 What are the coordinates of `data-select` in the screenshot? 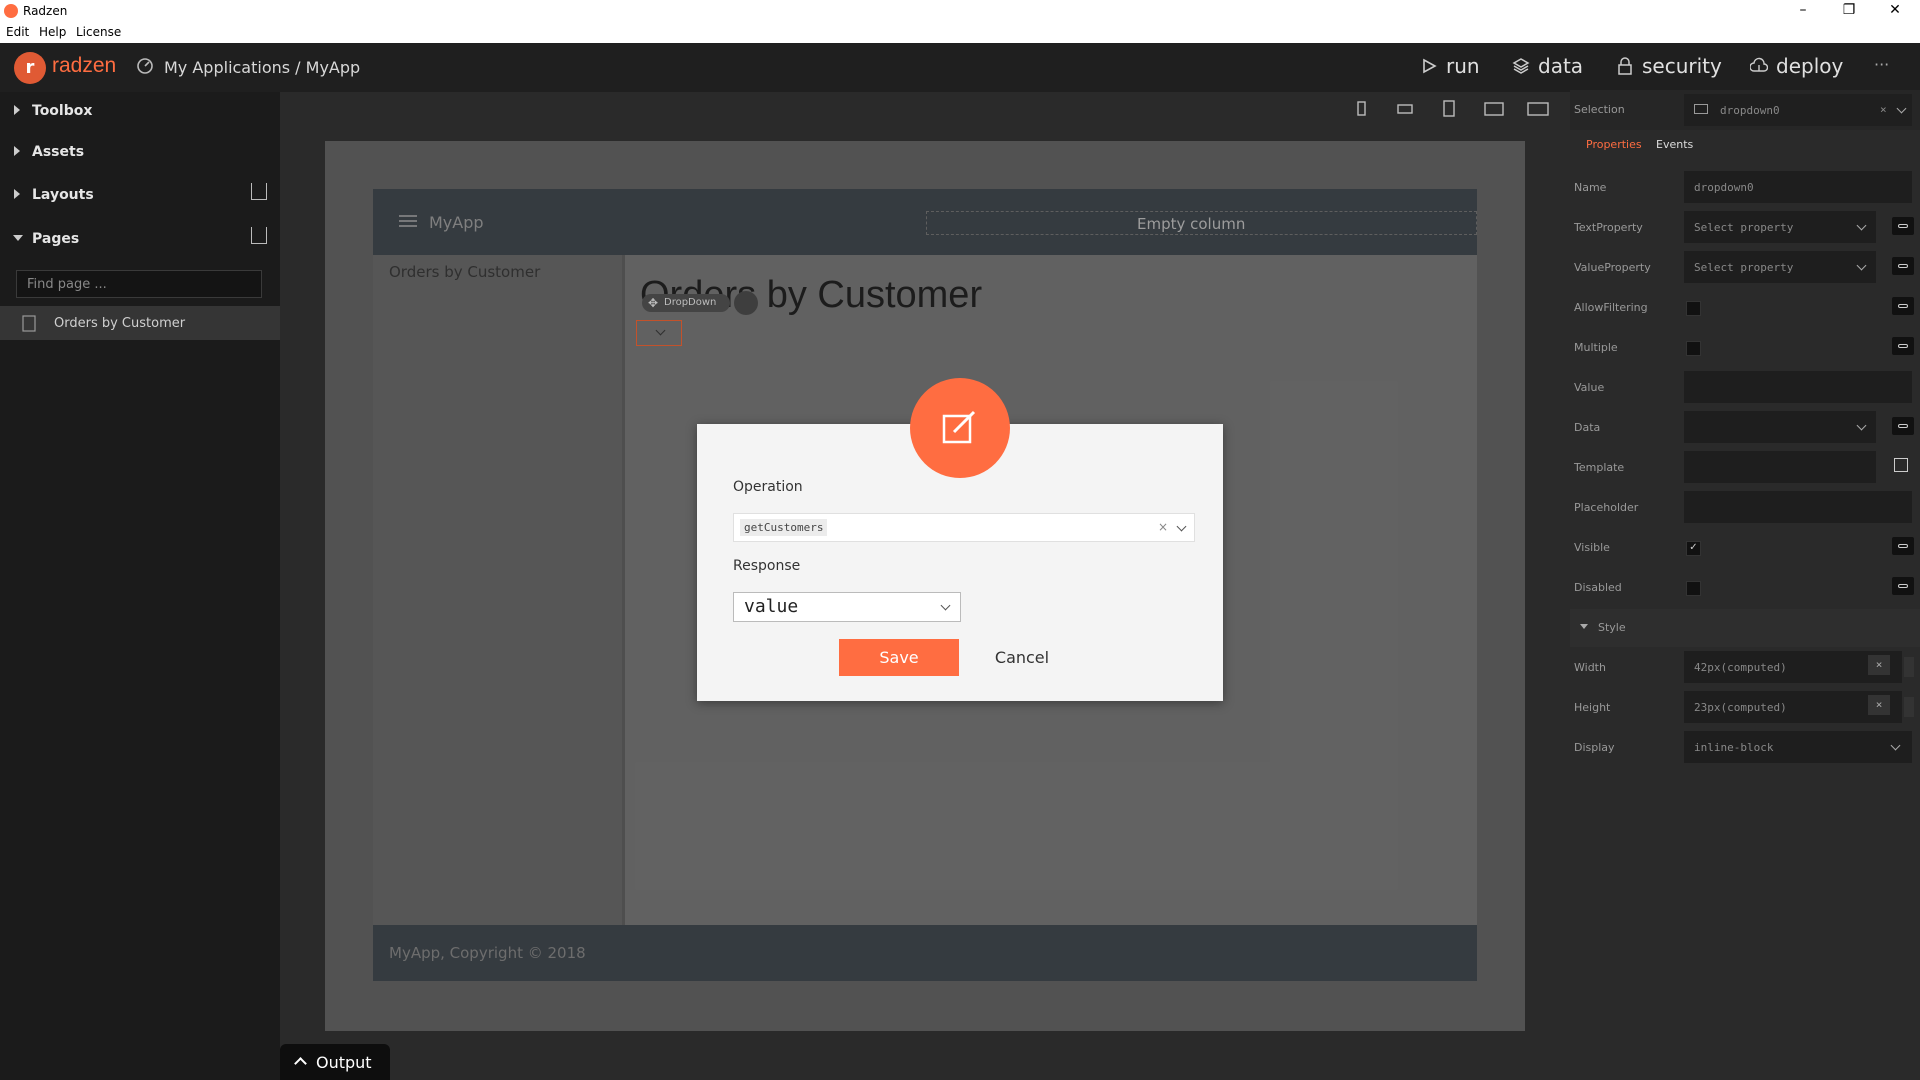 It's located at (1780, 427).